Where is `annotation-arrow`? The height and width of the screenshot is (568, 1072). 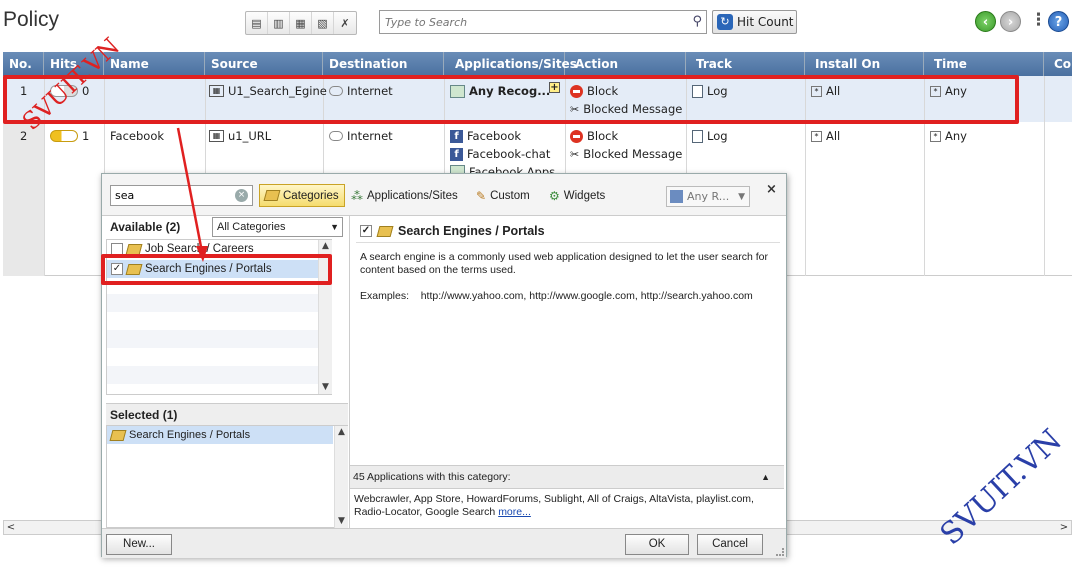
annotation-arrow is located at coordinates (192, 194).